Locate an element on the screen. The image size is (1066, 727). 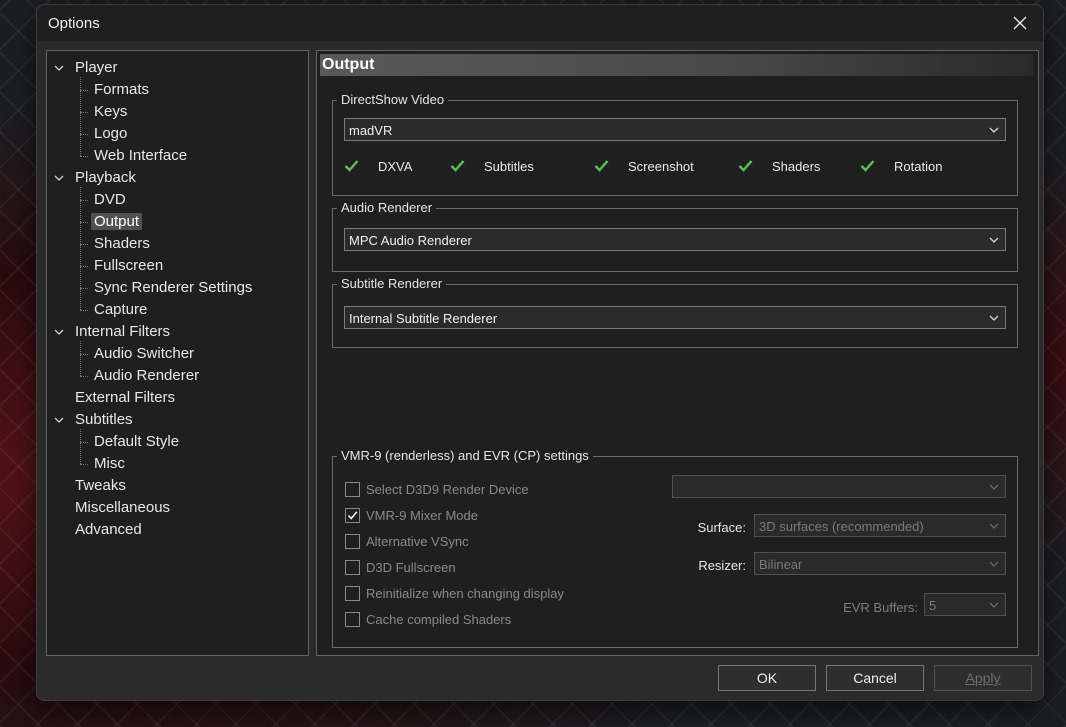
tree-item-label: Playback is located at coordinates (105, 177).